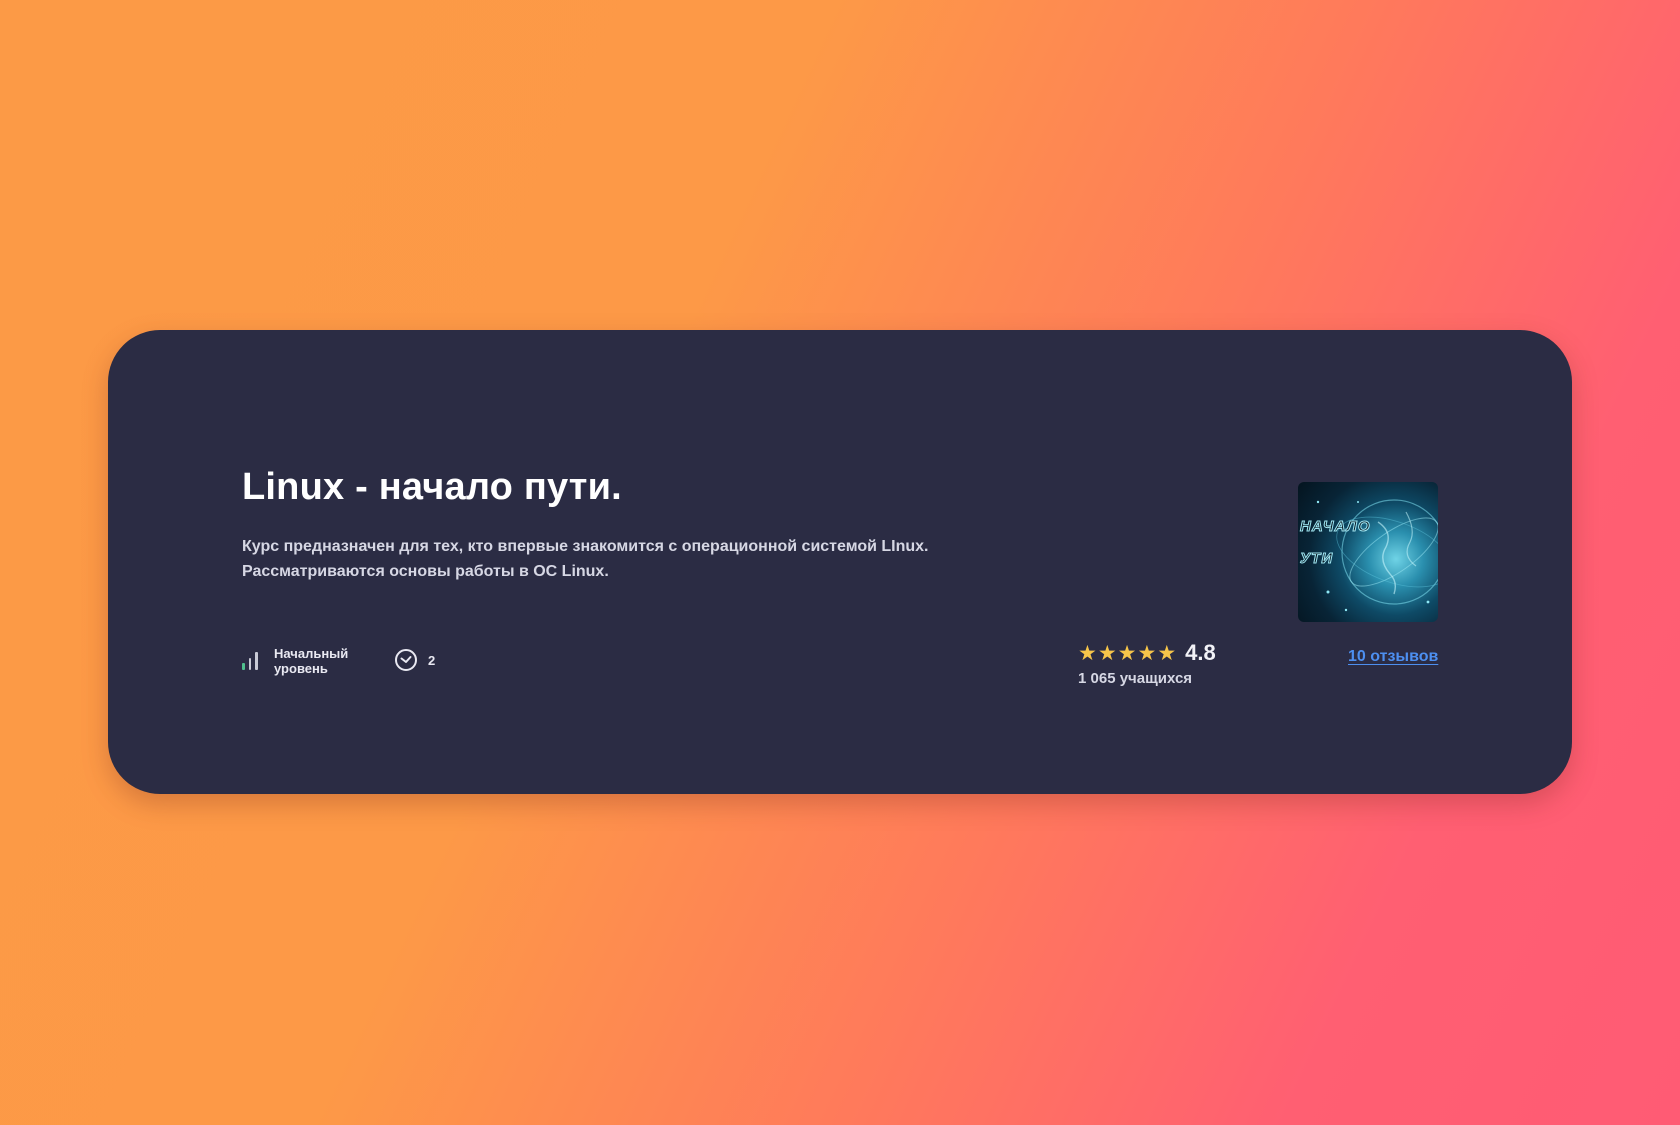 The width and height of the screenshot is (1680, 1125). What do you see at coordinates (406, 660) in the screenshot?
I see `clock-icon` at bounding box center [406, 660].